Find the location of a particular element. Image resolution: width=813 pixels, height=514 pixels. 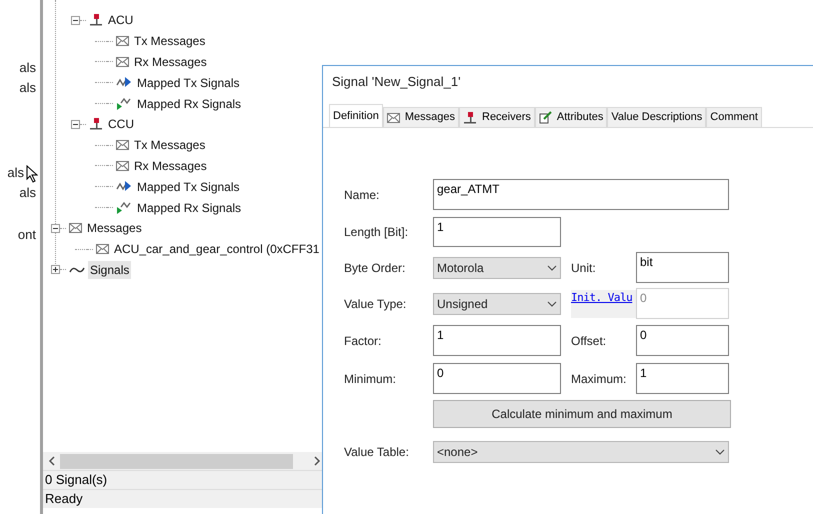

dropdown: <none> is located at coordinates (581, 452).